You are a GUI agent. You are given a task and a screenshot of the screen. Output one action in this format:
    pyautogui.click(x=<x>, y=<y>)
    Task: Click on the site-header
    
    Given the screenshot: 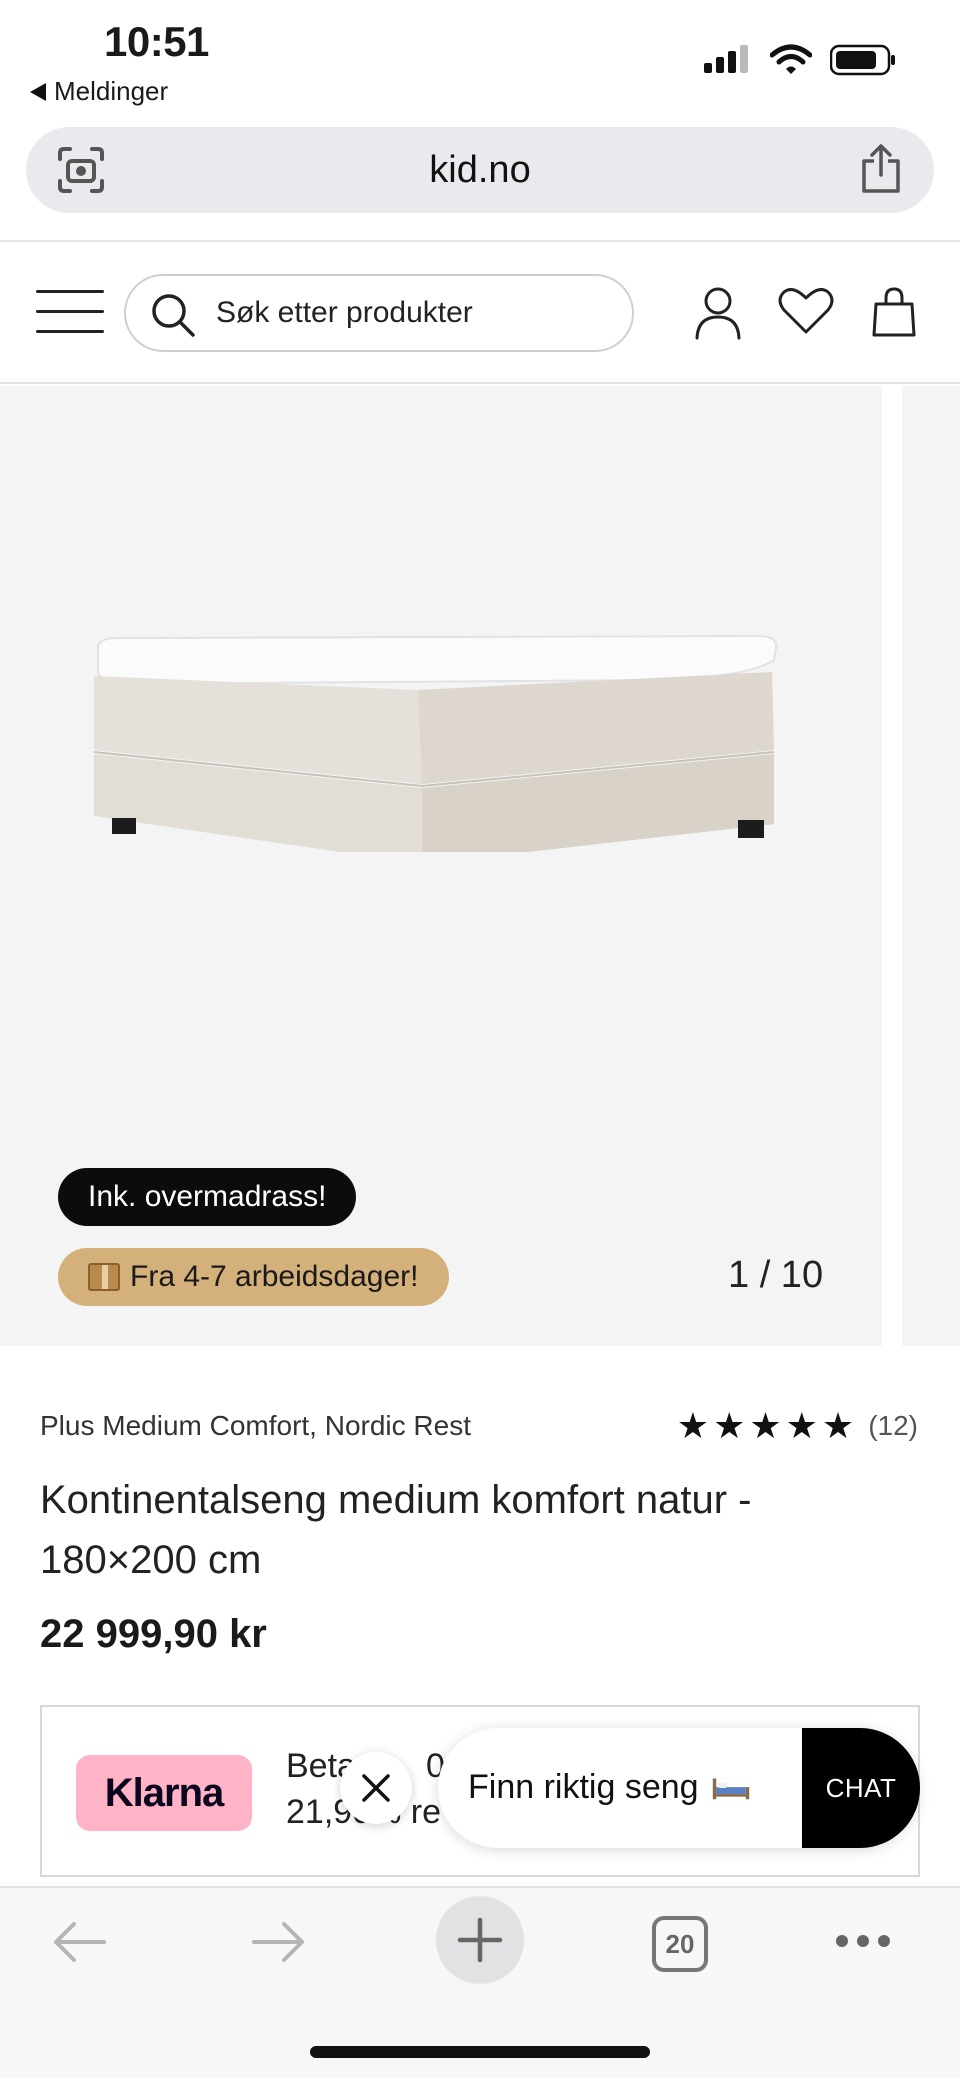 What is the action you would take?
    pyautogui.click(x=480, y=313)
    